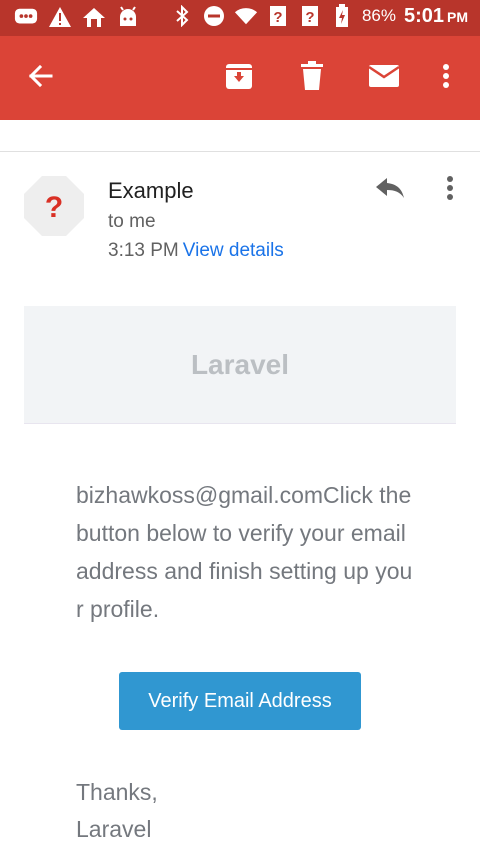  Describe the element at coordinates (457, 16) in the screenshot. I see `clock-ampm: PM` at that location.